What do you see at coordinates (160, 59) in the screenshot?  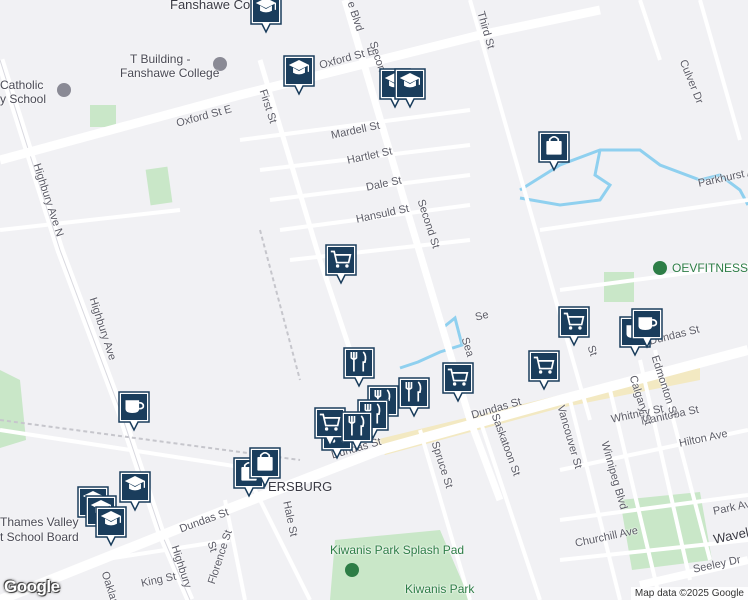 I see `place-label: T Building -` at bounding box center [160, 59].